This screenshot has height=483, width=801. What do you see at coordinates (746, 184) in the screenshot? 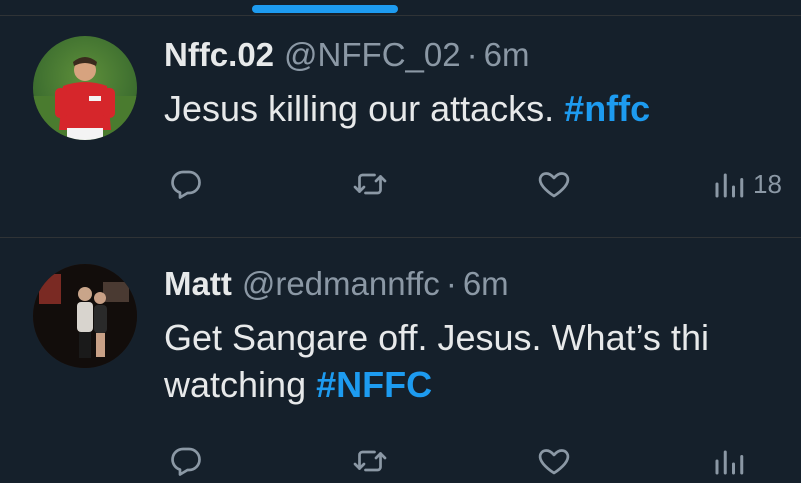
I see `views-button: 18` at bounding box center [746, 184].